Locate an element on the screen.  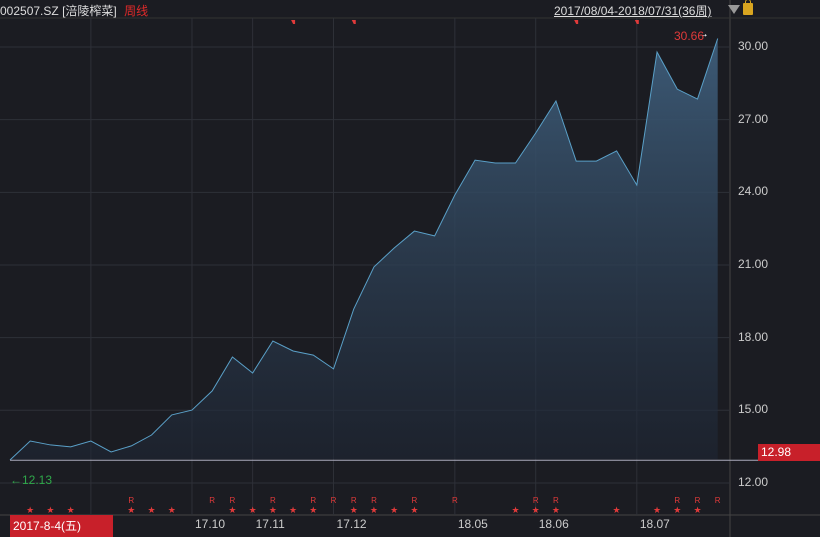
y-tick-label: 27.00 is located at coordinates (753, 118).